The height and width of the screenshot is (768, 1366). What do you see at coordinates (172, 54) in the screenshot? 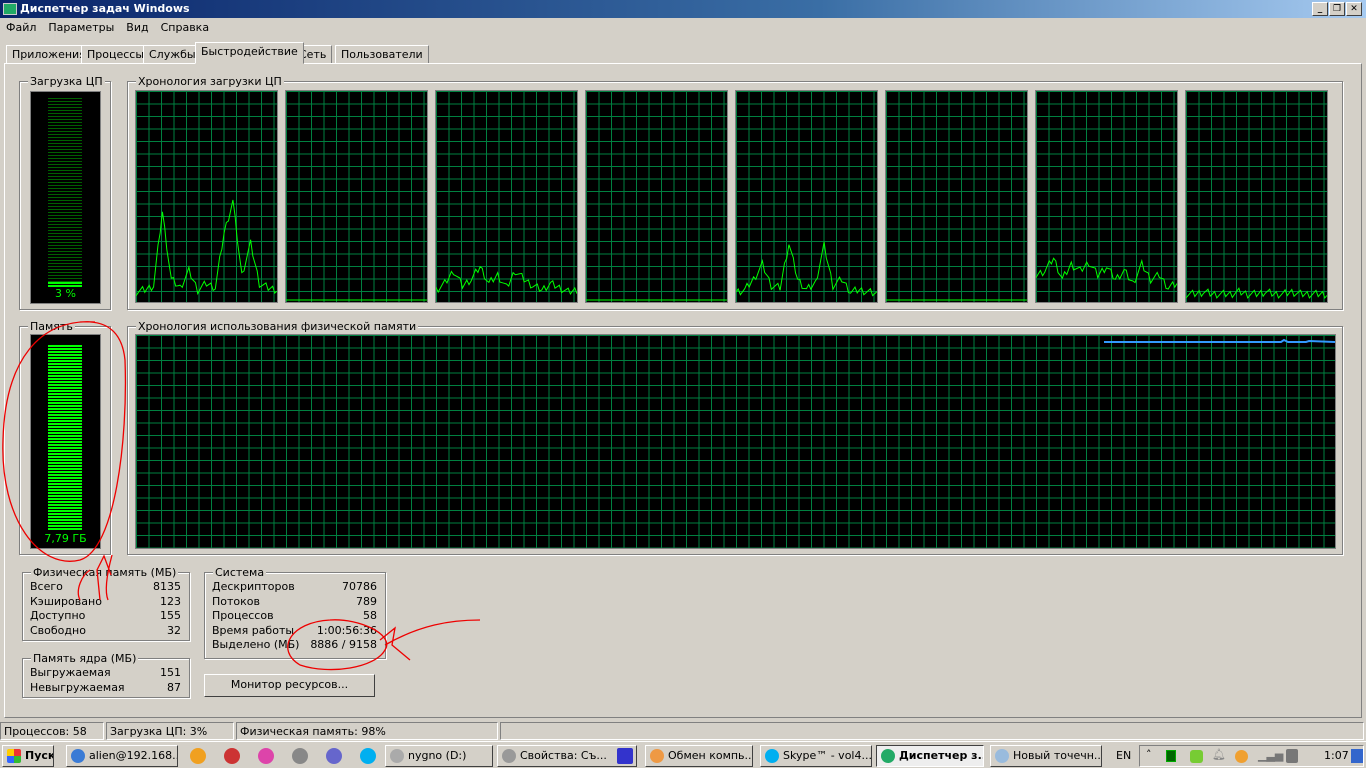
I see `tab-services: Службы` at bounding box center [172, 54].